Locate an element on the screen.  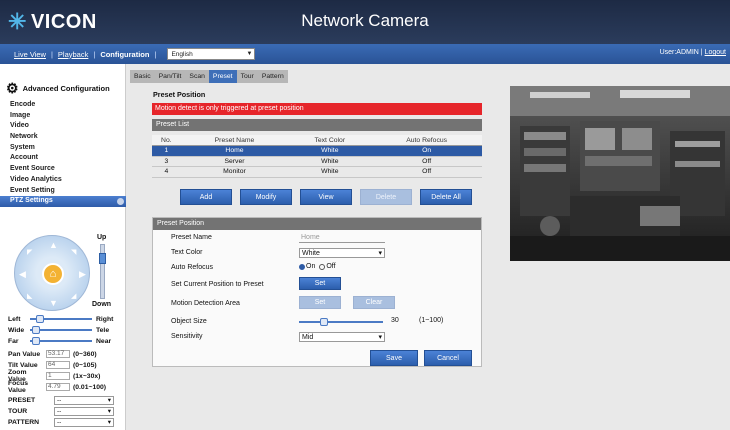
auto-refocus-radios: On Off is located at coordinates (317, 266).